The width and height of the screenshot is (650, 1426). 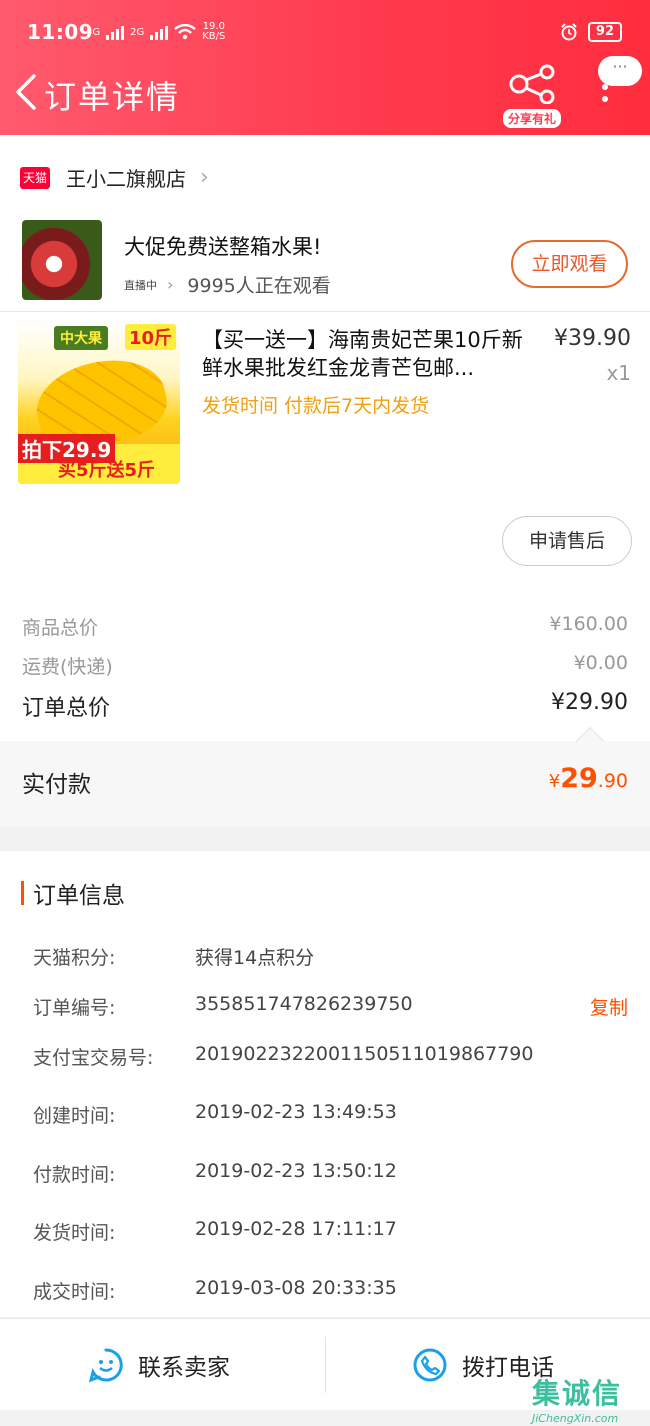 What do you see at coordinates (554, 781) in the screenshot?
I see `paid-currency: ¥` at bounding box center [554, 781].